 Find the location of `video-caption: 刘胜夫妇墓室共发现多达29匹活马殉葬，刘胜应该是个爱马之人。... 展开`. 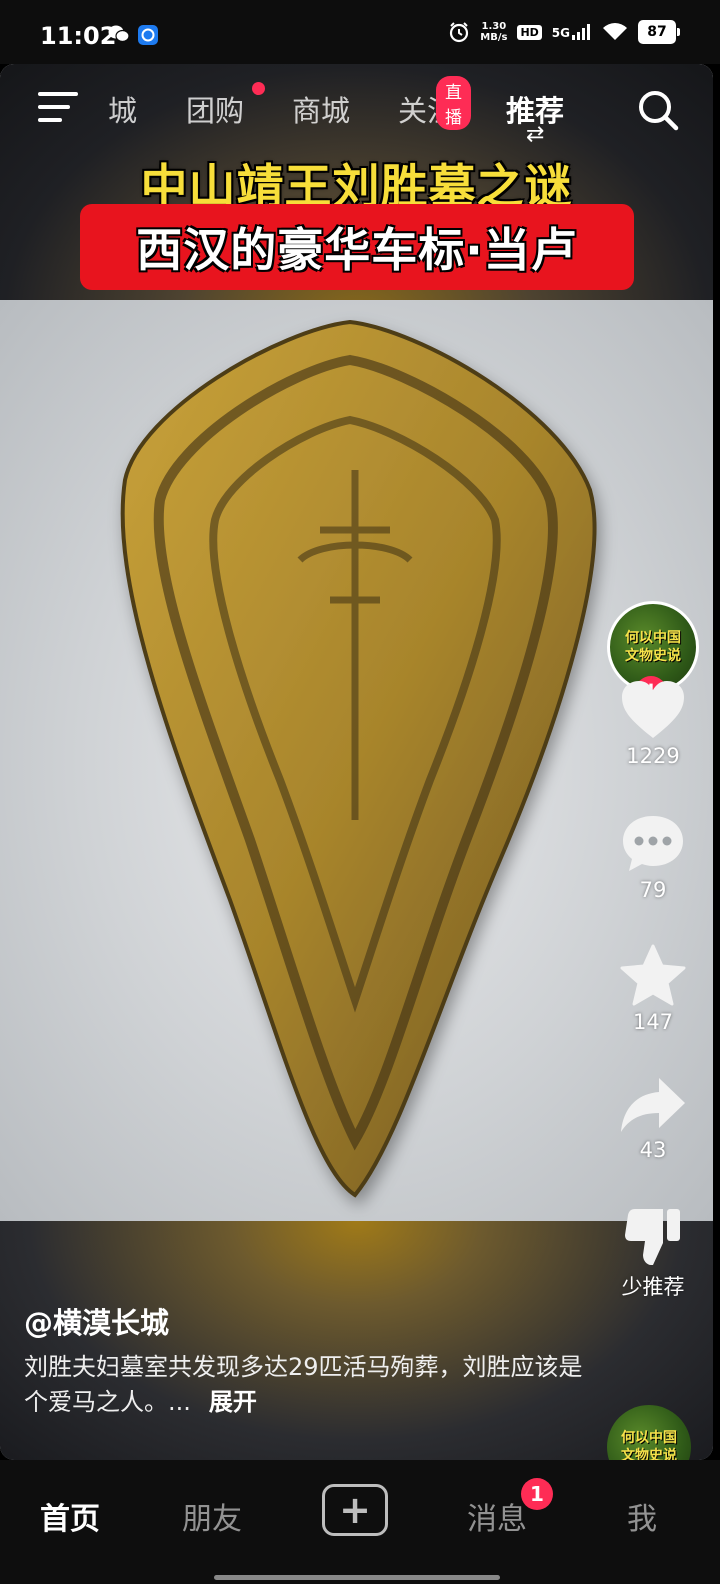

video-caption: 刘胜夫妇墓室共发现多达29匹活马殉葬，刘胜应该是个爱马之人。... 展开 is located at coordinates (304, 1385).